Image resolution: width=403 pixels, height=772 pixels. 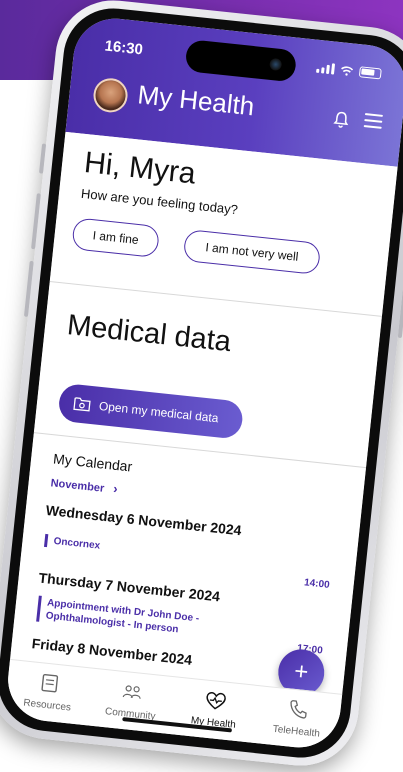 What do you see at coordinates (213, 714) in the screenshot?
I see `tab-my-health: My Health` at bounding box center [213, 714].